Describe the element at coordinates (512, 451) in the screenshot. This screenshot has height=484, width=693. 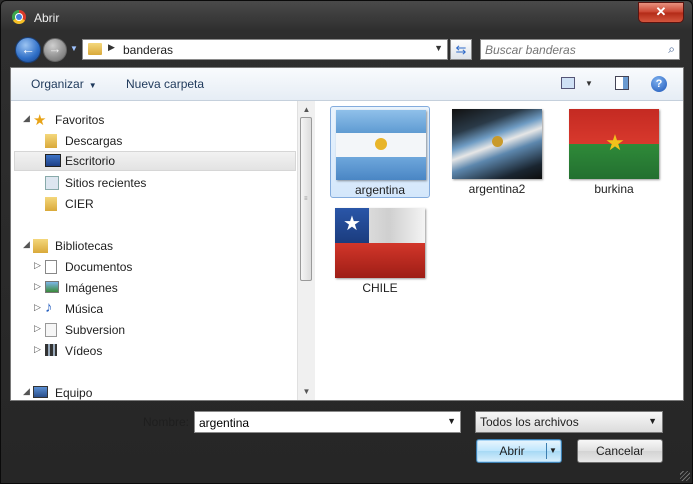
I see `open-button-label: Abrir` at that location.